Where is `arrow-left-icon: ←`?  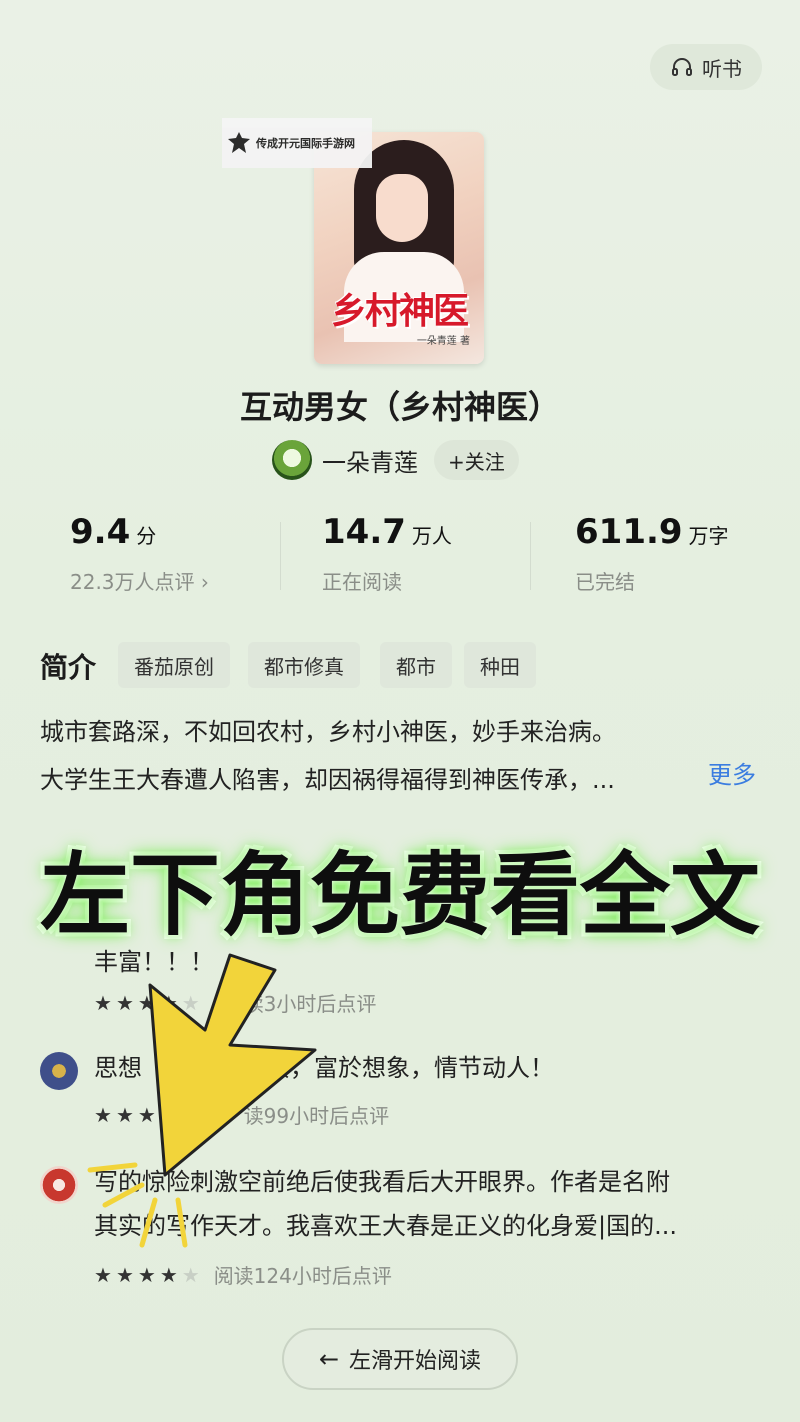
arrow-left-icon: ← is located at coordinates (329, 1359).